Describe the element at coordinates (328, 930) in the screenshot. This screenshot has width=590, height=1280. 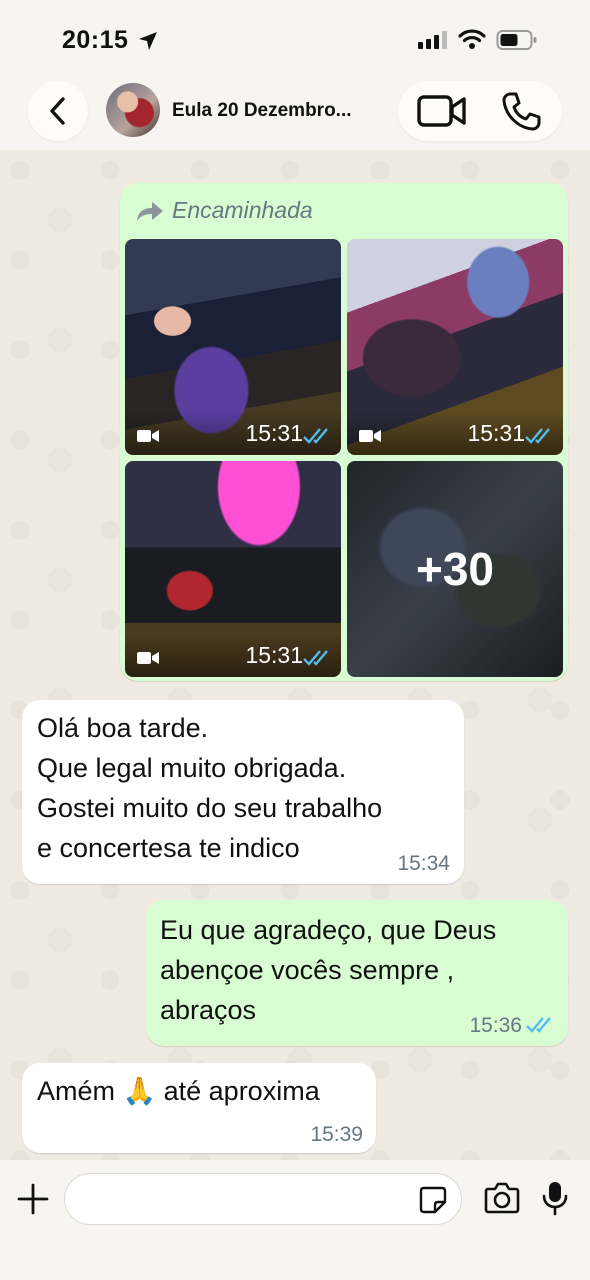
I see `message-line: Eu que agradeço, que Deus` at that location.